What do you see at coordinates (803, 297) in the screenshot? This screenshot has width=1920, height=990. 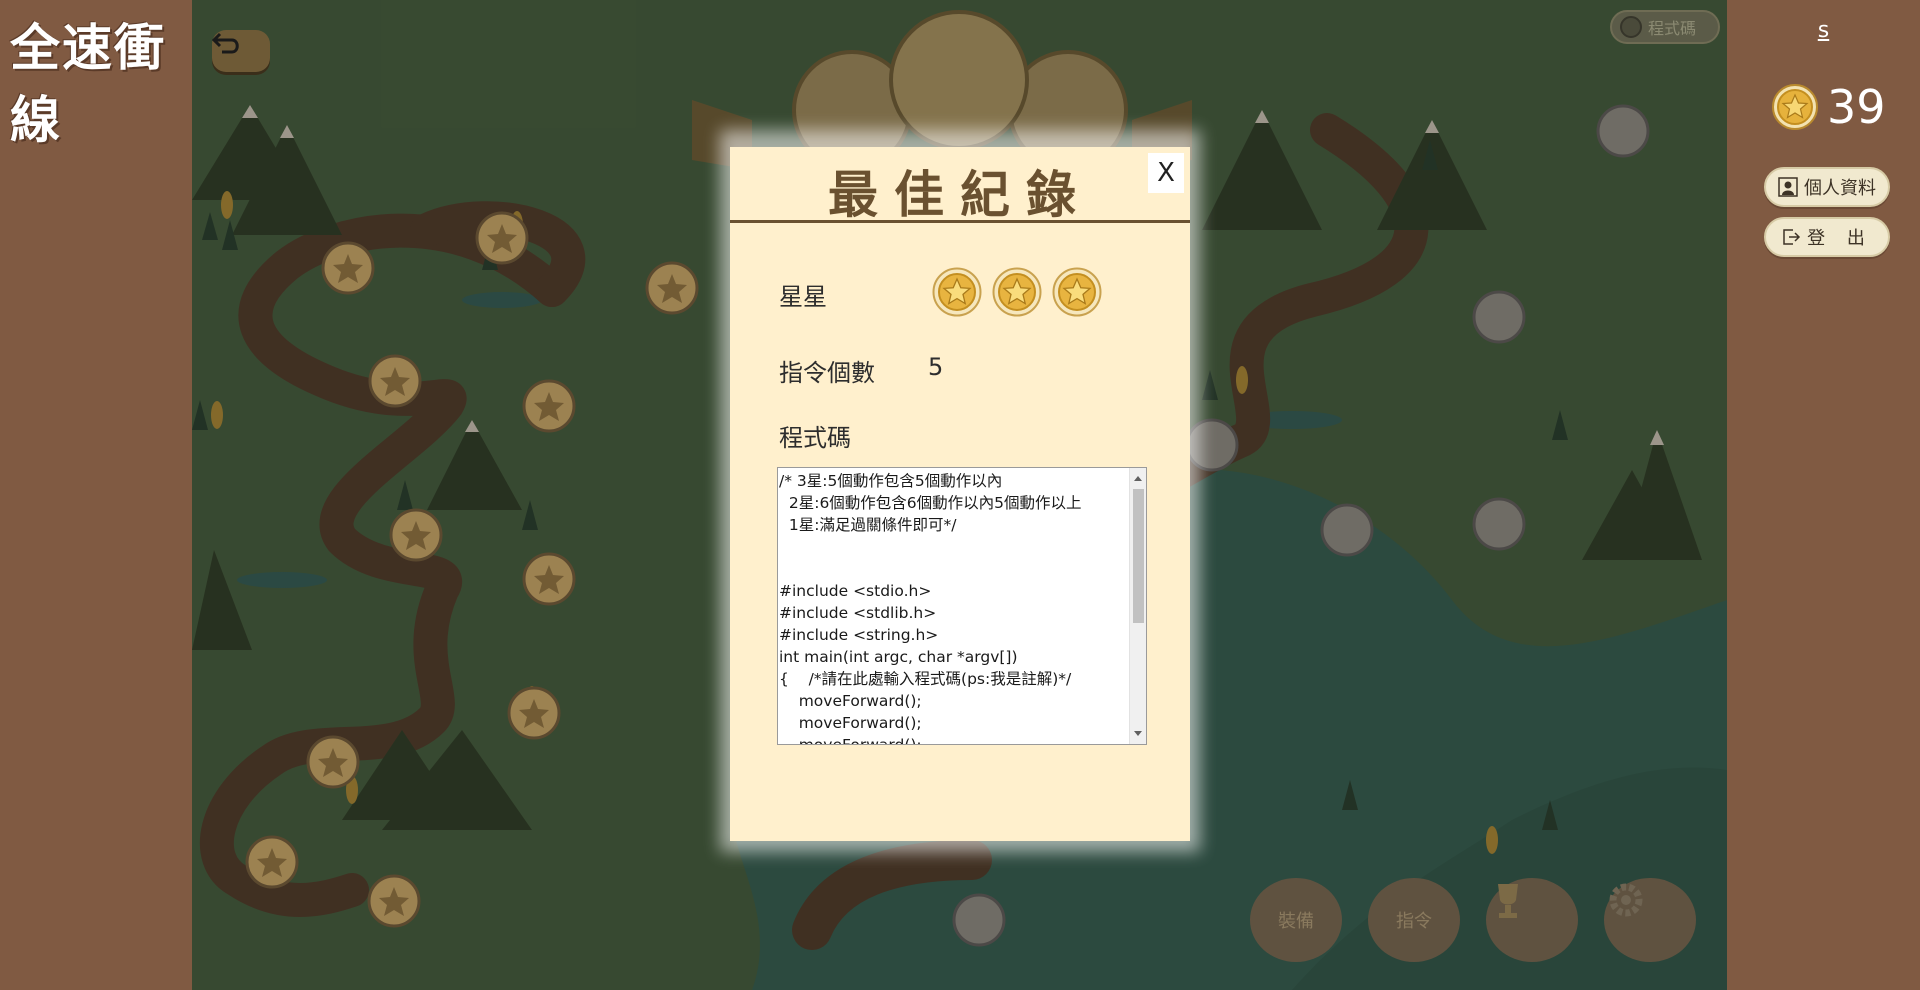 I see `stars-label: 星星` at bounding box center [803, 297].